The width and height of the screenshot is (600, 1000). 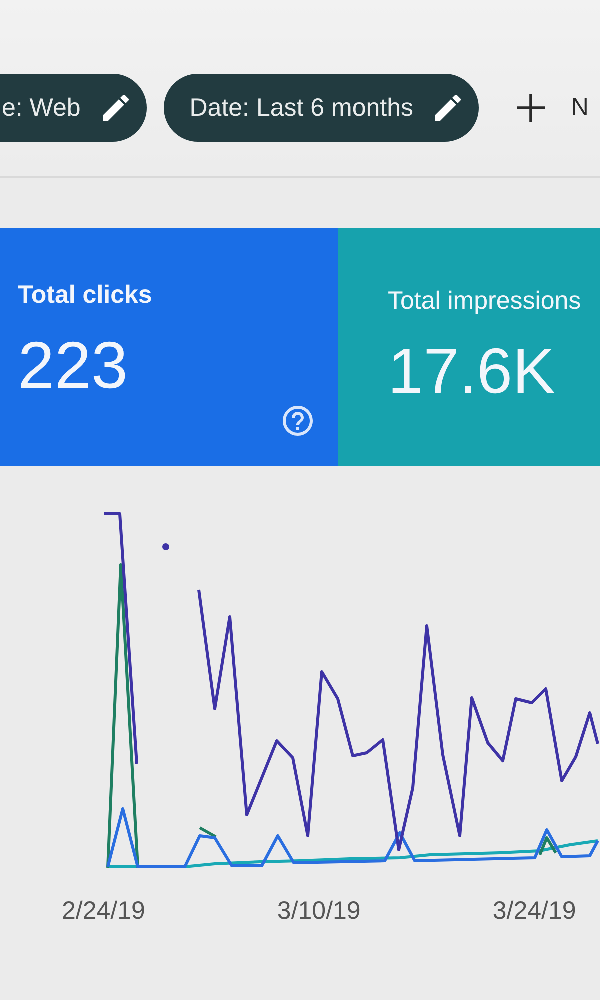 What do you see at coordinates (166, 547) in the screenshot?
I see `data-point` at bounding box center [166, 547].